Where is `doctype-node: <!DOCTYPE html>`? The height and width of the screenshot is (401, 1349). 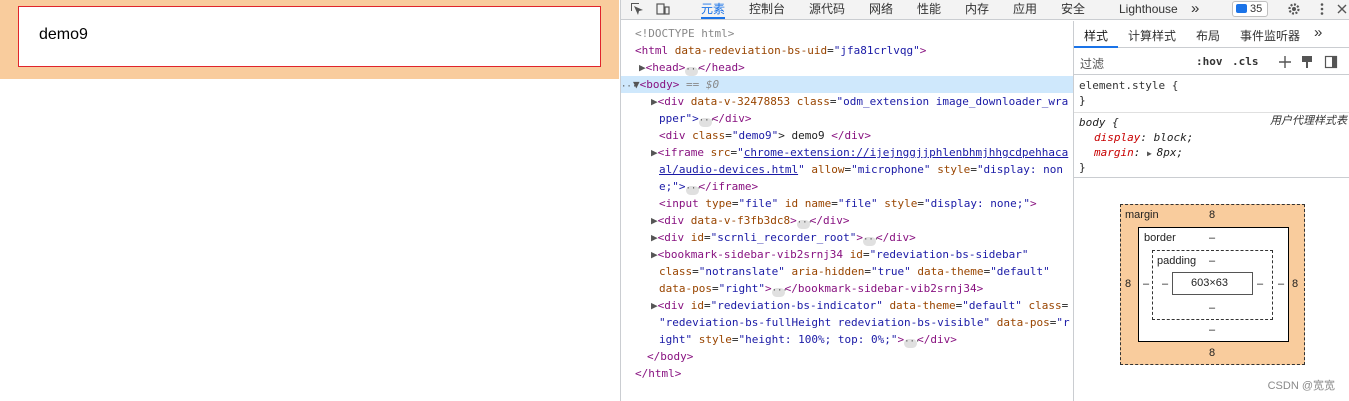
doctype-node: <!DOCTYPE html> is located at coordinates (684, 33).